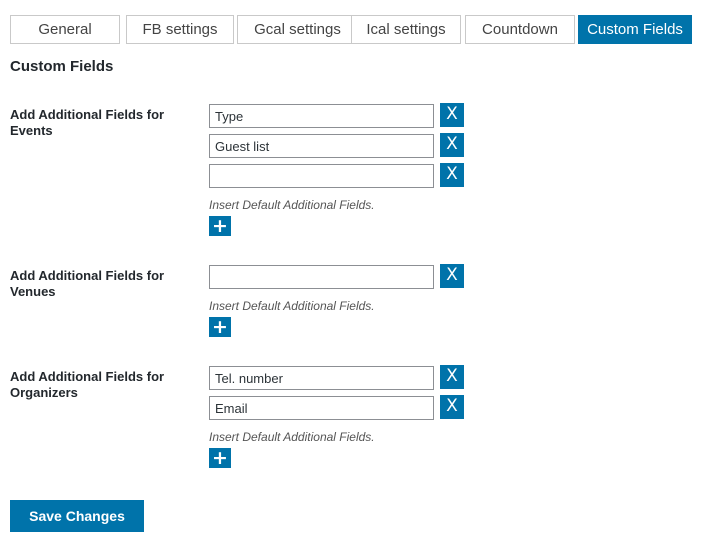  What do you see at coordinates (44, 392) in the screenshot?
I see `organizers-label-line2: Organizers` at bounding box center [44, 392].